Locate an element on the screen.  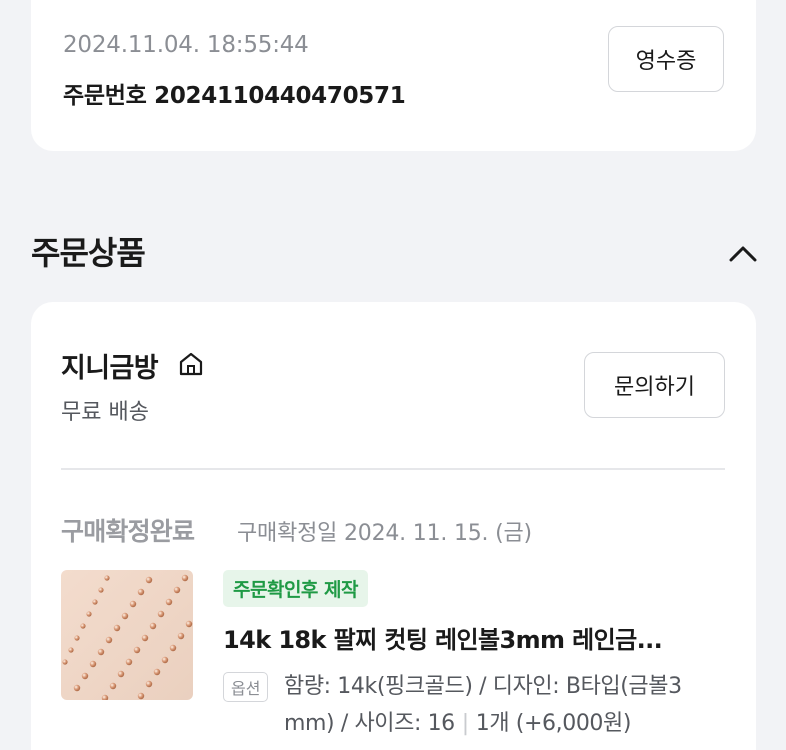
section-title: 주문상품 is located at coordinates (88, 253).